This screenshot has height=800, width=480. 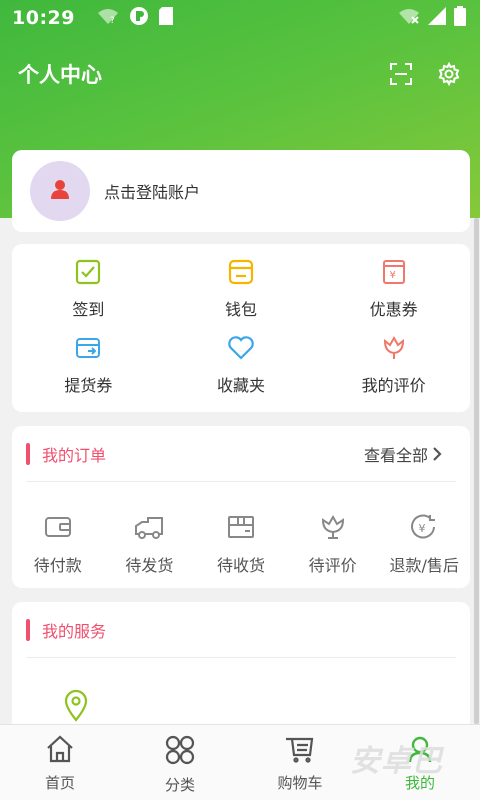 What do you see at coordinates (401, 74) in the screenshot?
I see `scan-icon` at bounding box center [401, 74].